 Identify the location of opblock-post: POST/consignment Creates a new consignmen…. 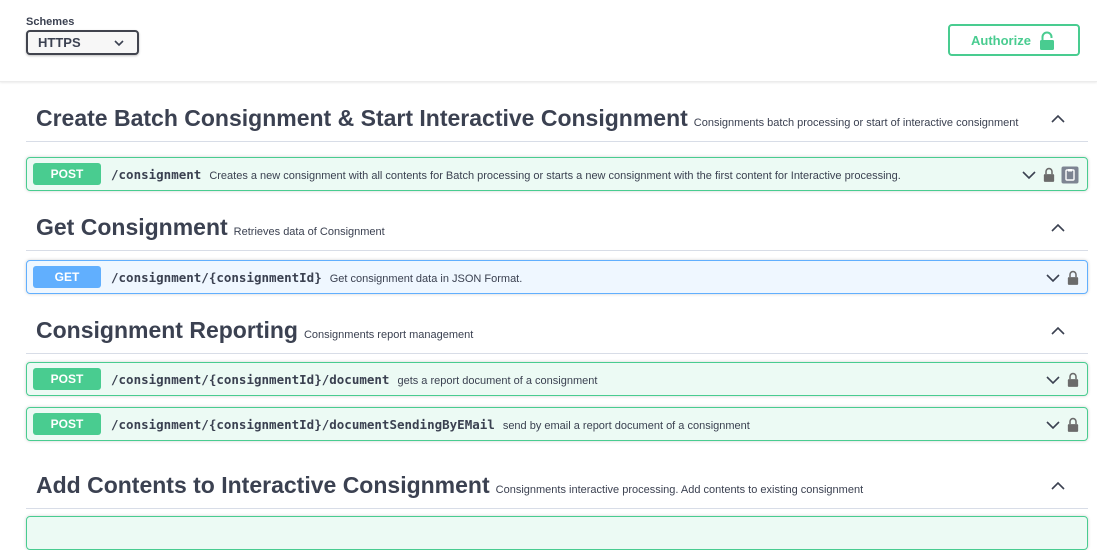
(557, 174).